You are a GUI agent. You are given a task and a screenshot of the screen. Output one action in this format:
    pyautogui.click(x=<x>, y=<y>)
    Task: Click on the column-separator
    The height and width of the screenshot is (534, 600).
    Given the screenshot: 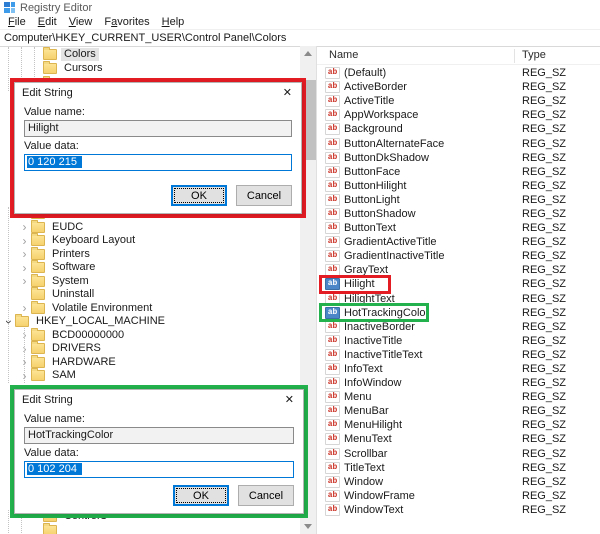 What is the action you would take?
    pyautogui.click(x=514, y=56)
    